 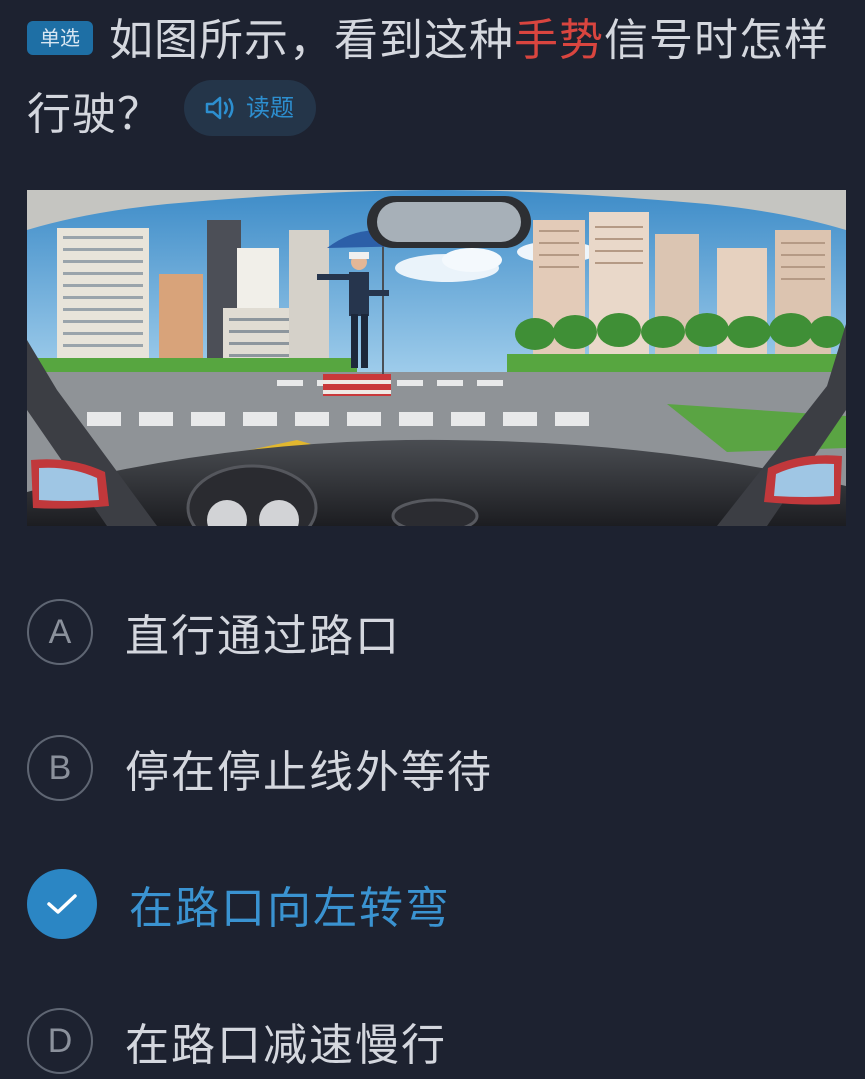 I want to click on speaker-icon, so click(x=219, y=108).